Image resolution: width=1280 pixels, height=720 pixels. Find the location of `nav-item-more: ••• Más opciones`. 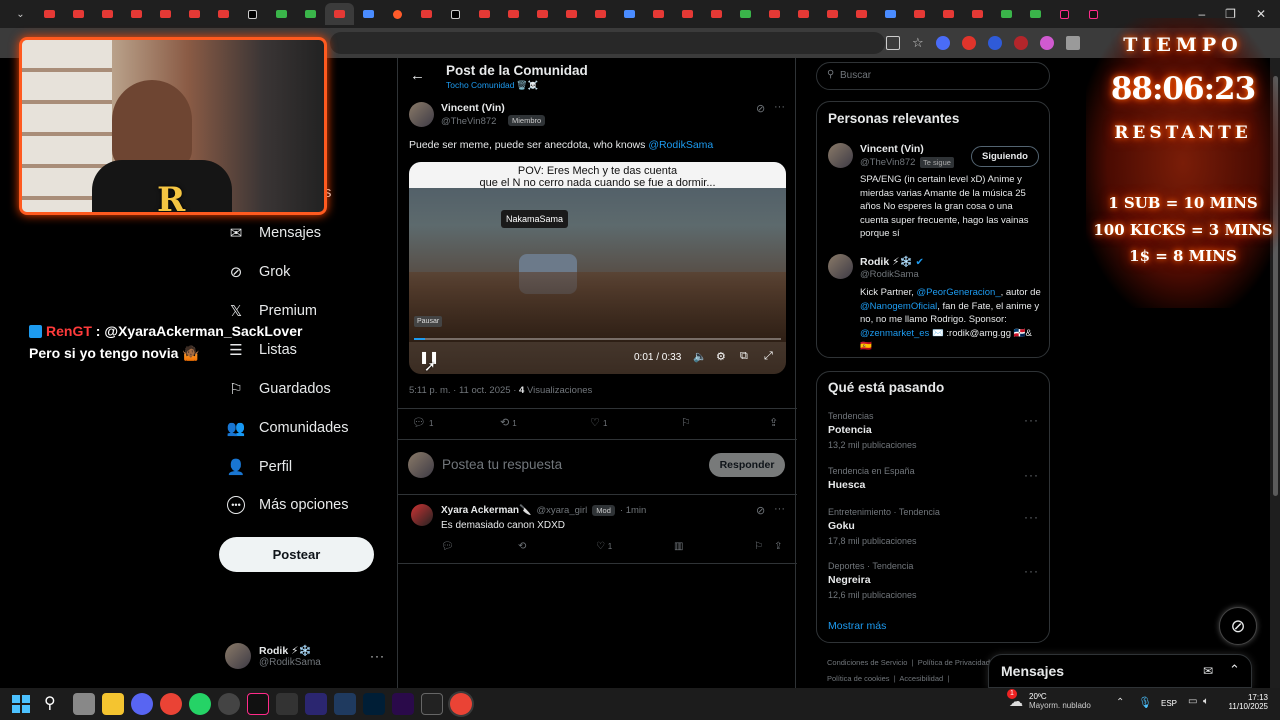

nav-item-more: ••• Más opciones is located at coordinates (287, 505).